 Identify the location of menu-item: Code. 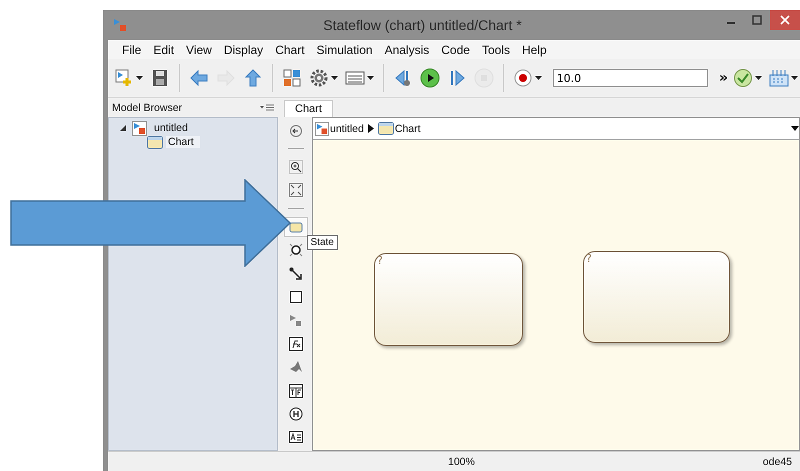
(455, 49).